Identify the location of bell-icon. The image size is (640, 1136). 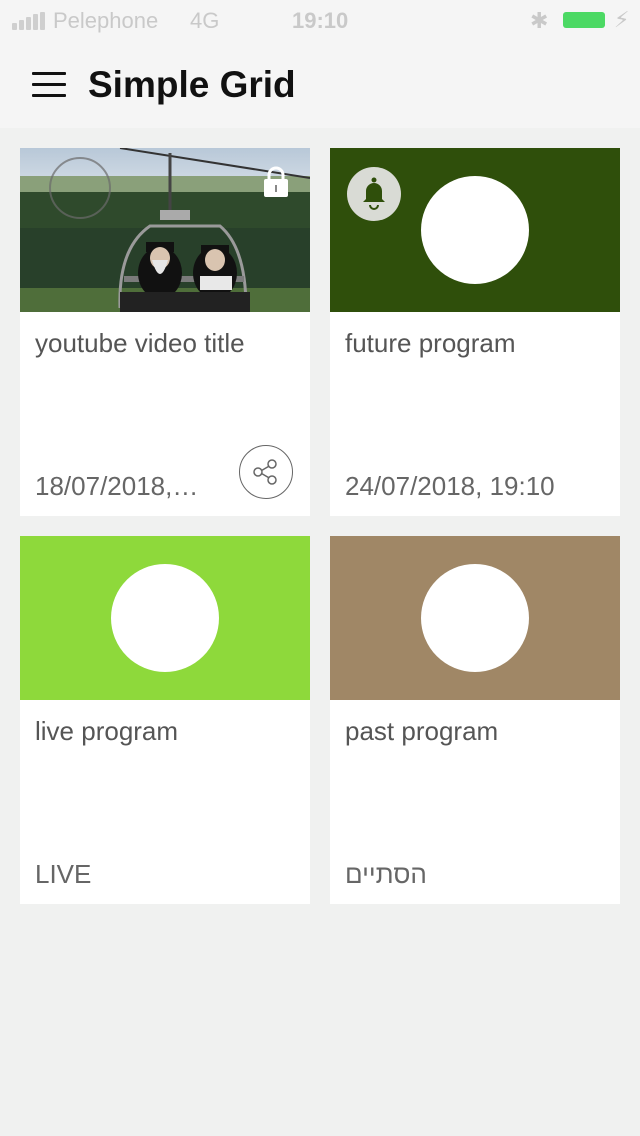
(374, 193).